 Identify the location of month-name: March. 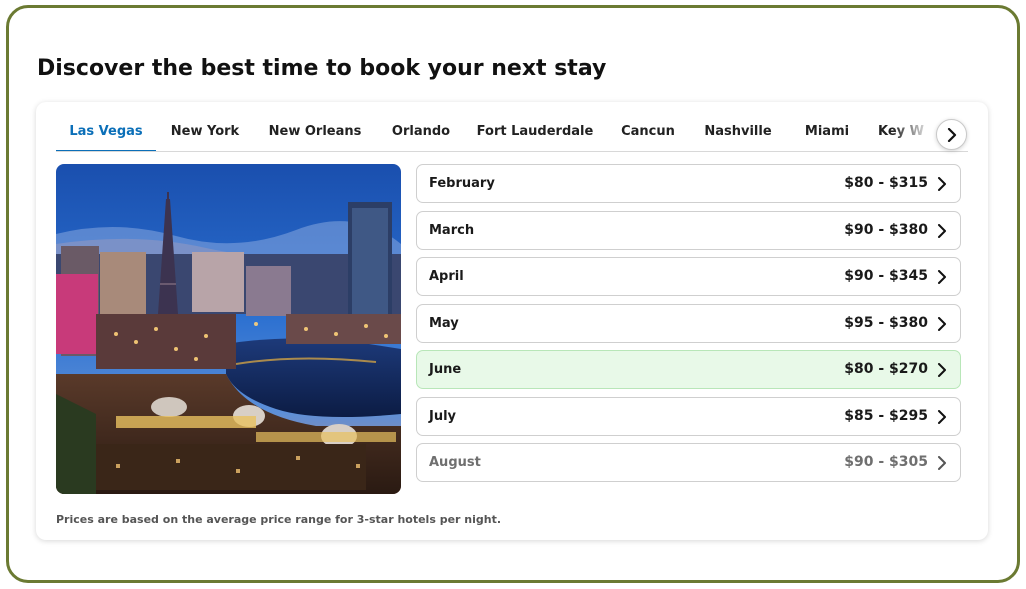
(452, 230).